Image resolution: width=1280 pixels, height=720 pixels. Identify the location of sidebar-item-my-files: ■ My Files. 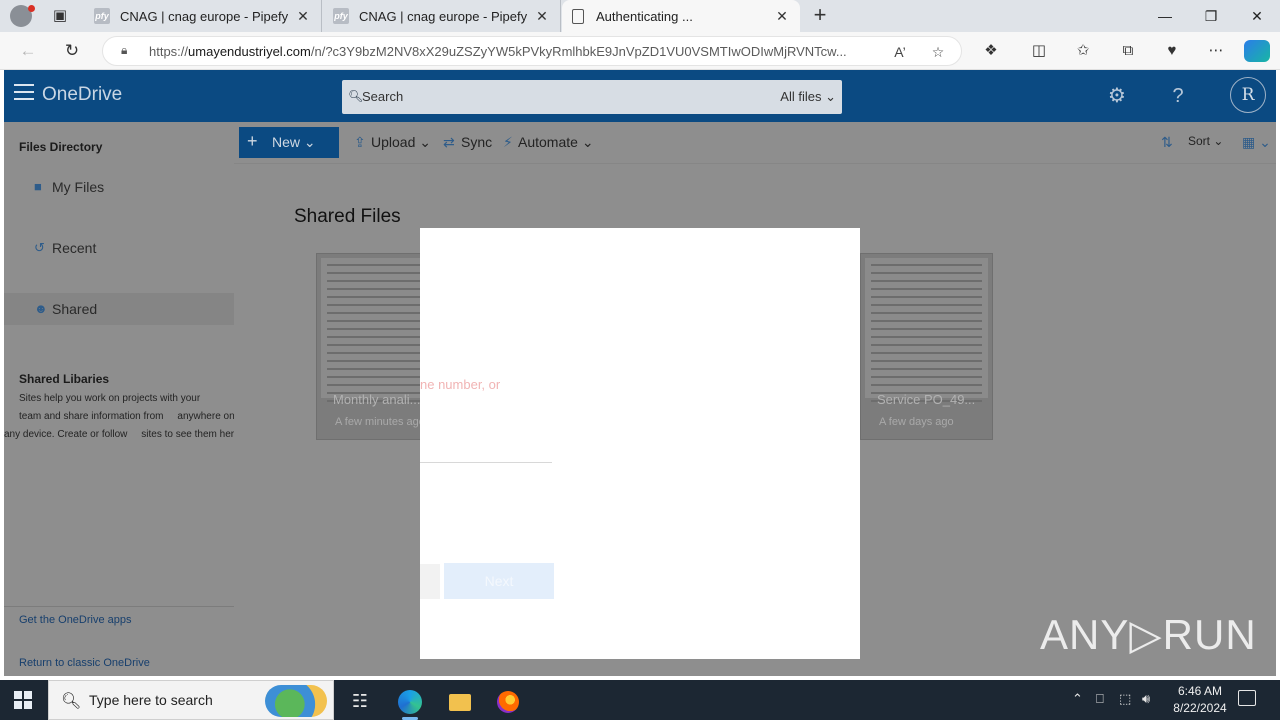
(119, 187).